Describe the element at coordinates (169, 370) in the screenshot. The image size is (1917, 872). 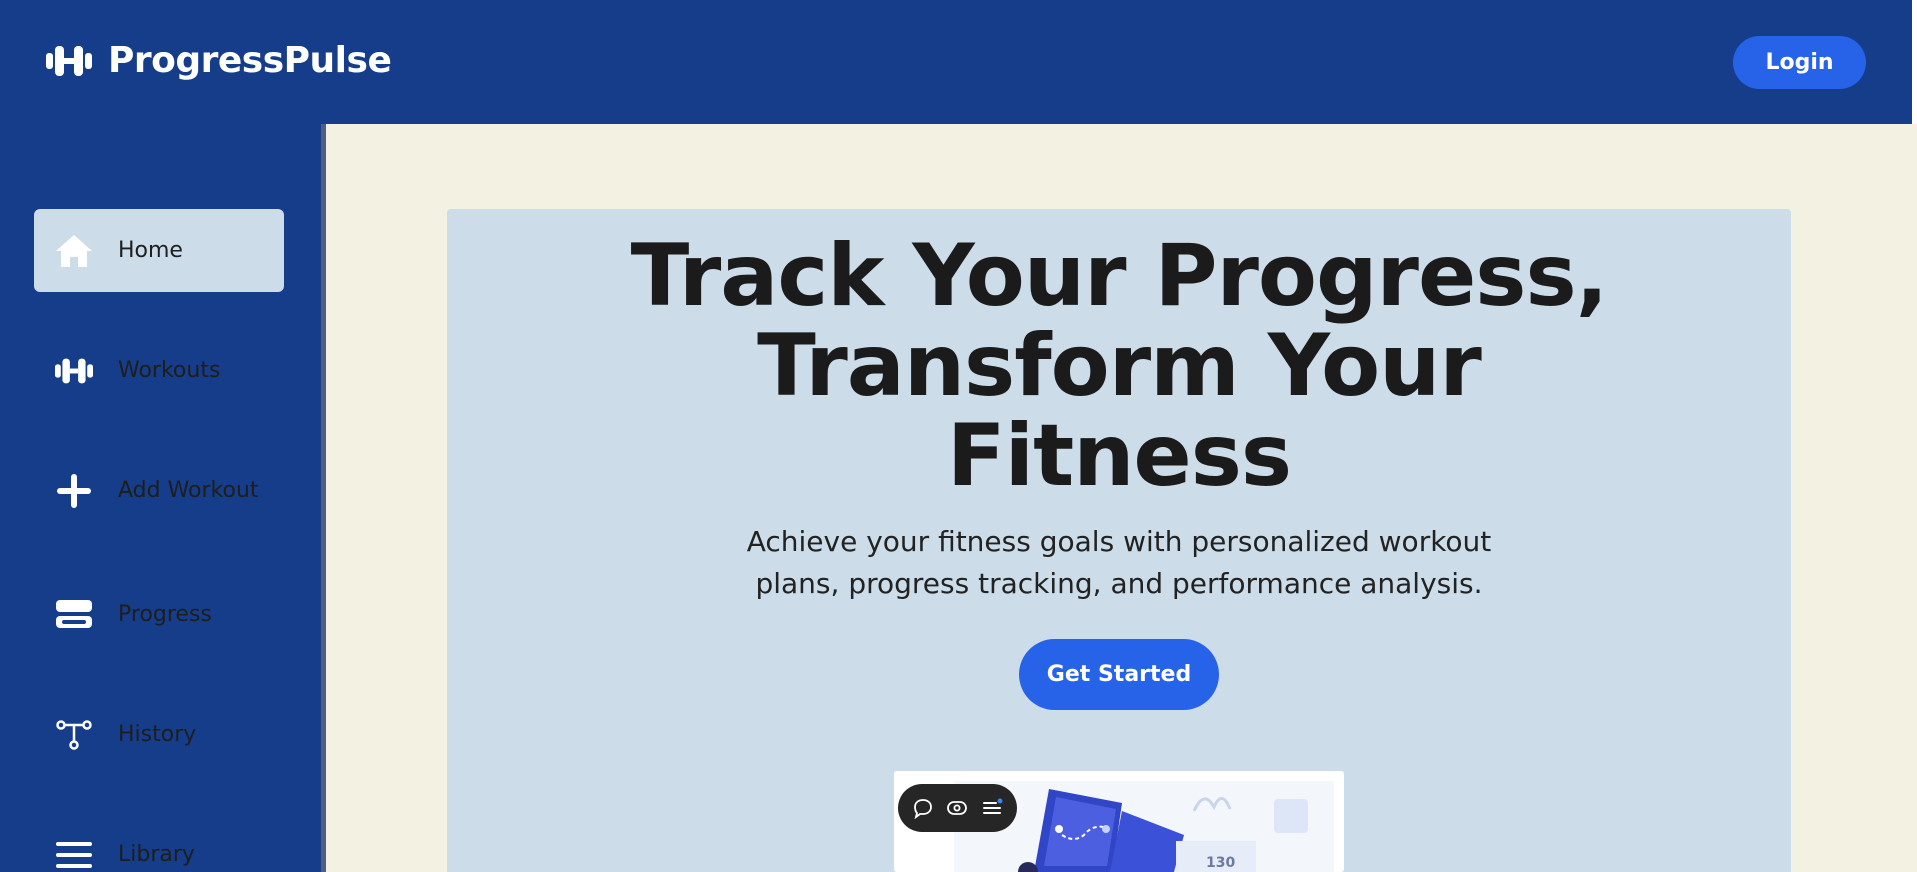
I see `sidebar-item-label: Workouts` at that location.